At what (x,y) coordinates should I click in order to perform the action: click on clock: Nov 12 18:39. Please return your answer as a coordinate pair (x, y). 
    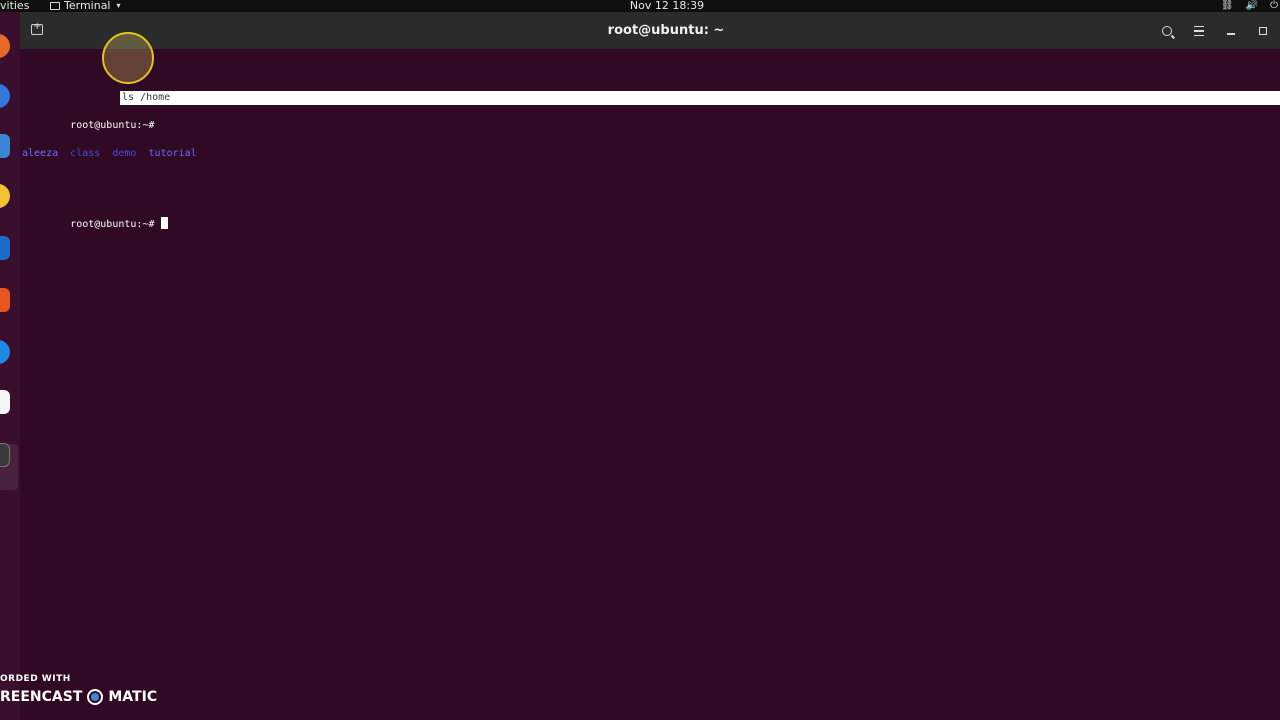
    Looking at the image, I should click on (640, 6).